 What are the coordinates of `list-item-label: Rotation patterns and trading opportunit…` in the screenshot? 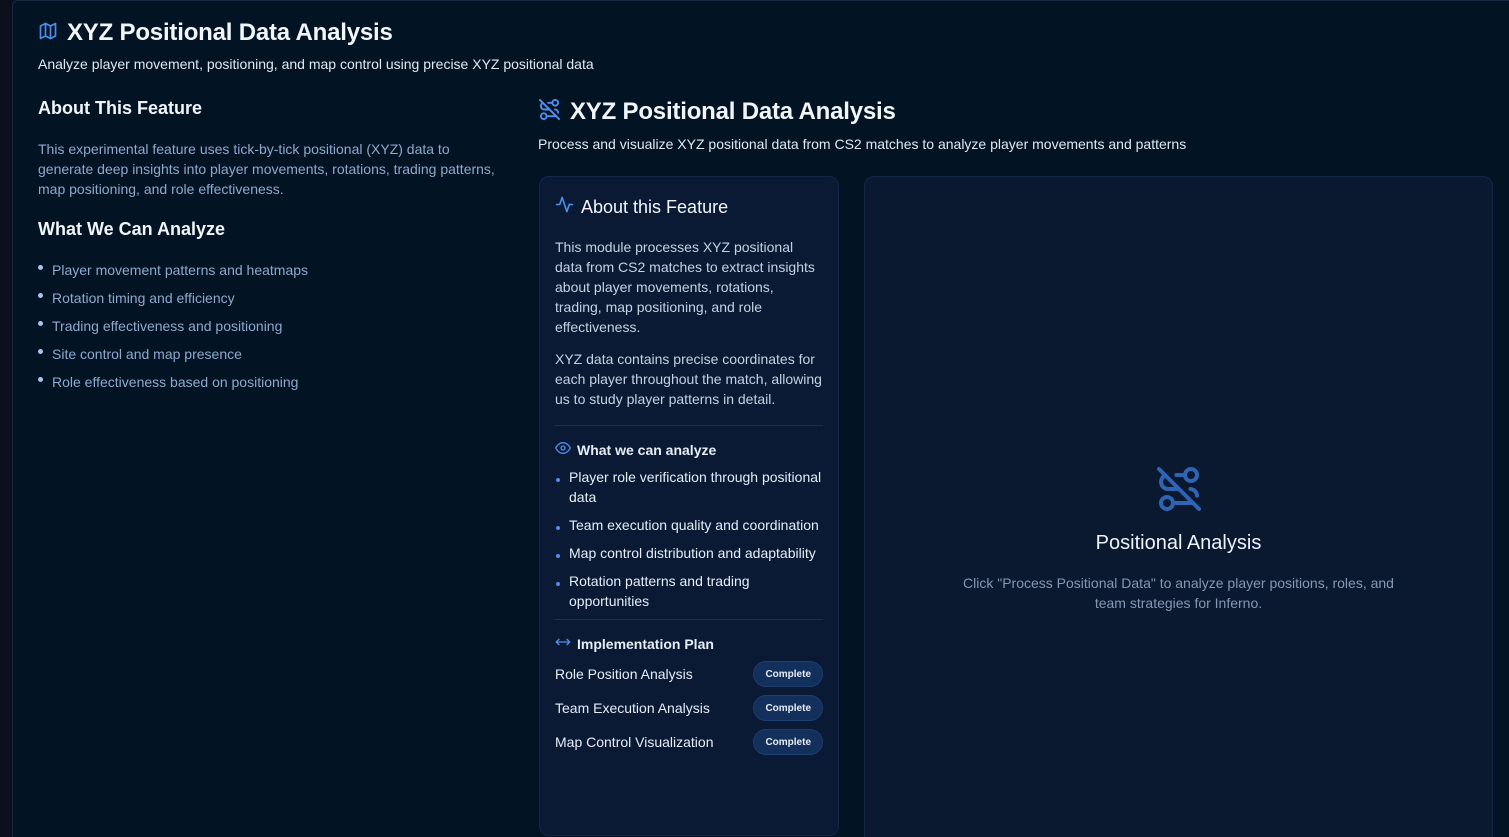 It's located at (659, 591).